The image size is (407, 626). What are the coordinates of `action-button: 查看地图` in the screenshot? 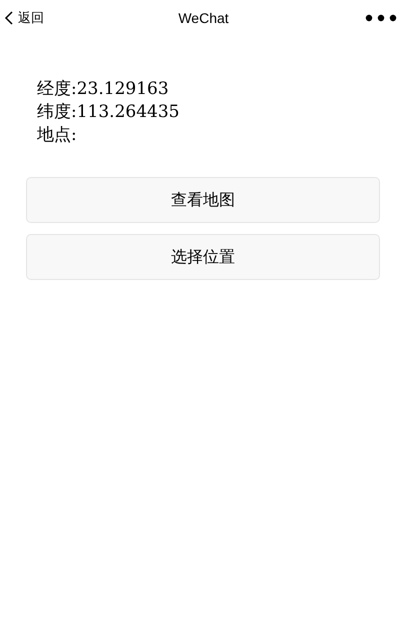 It's located at (203, 200).